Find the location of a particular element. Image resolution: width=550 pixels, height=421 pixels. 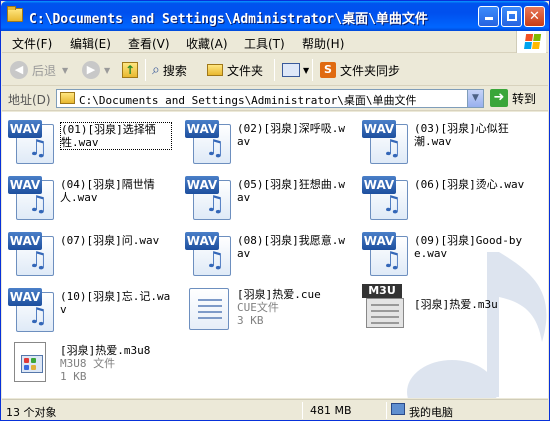

up-folder-icon: ↑ is located at coordinates (130, 70).